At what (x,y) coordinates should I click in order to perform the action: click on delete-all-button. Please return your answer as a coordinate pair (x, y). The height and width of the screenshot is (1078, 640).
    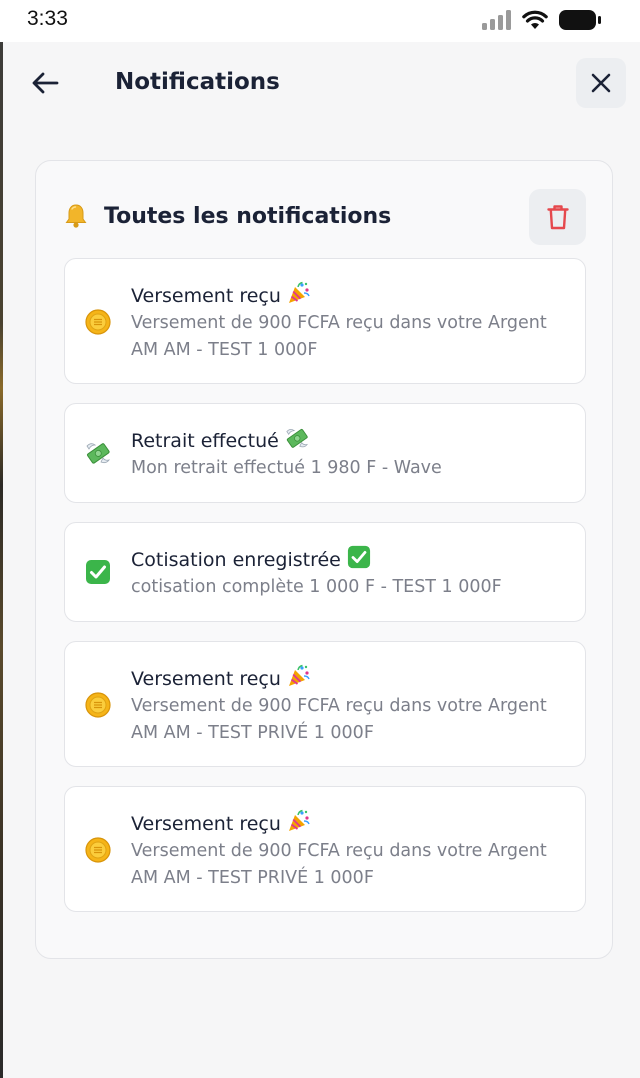
    Looking at the image, I should click on (557, 217).